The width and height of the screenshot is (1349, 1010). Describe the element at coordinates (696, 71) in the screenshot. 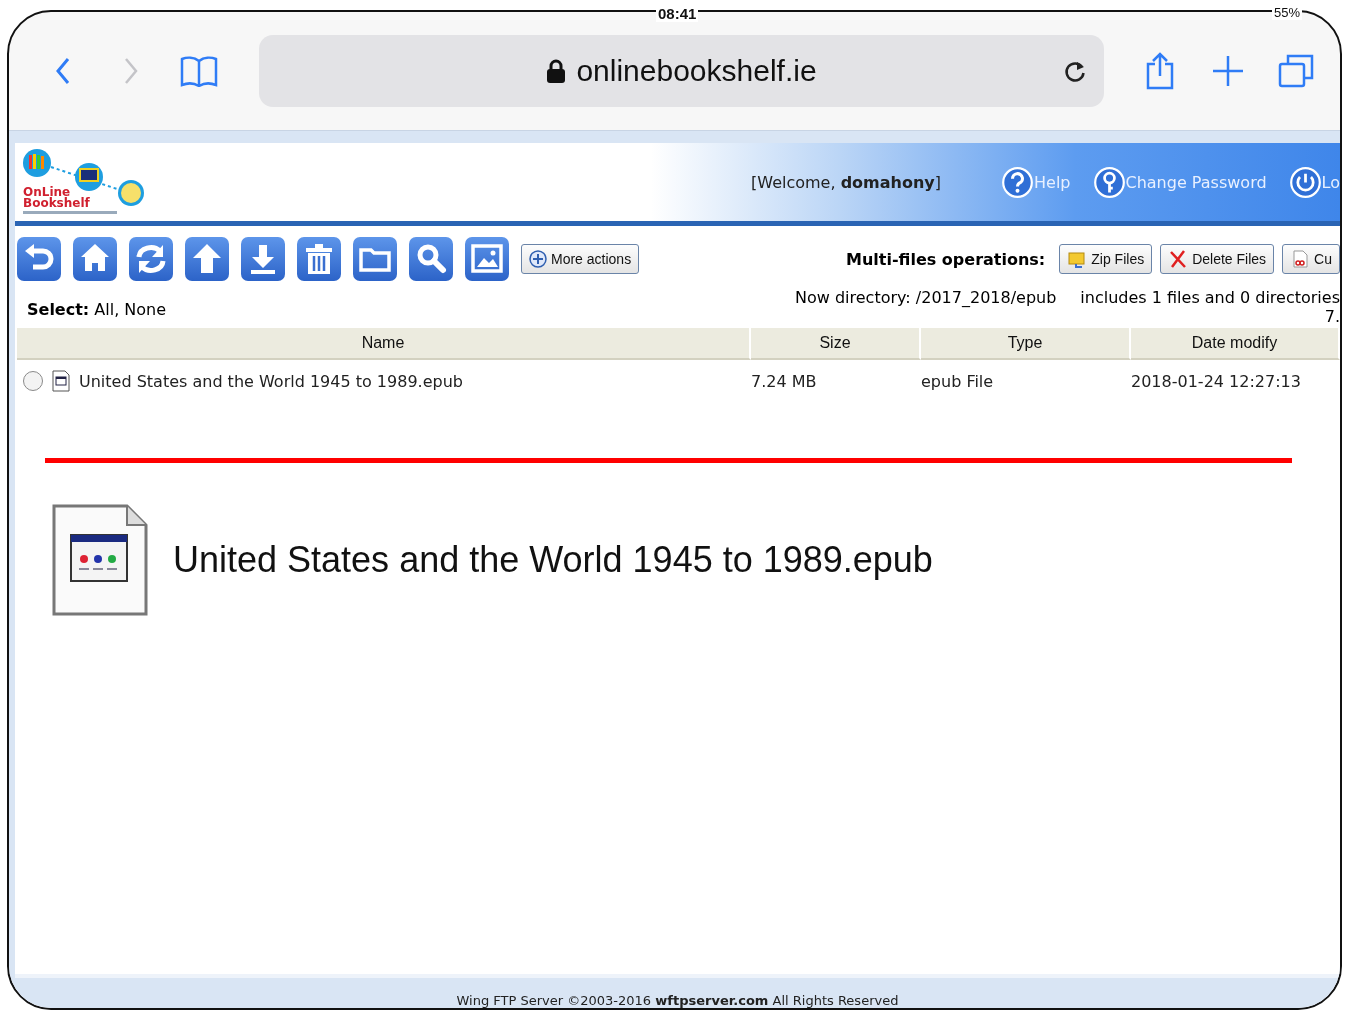

I see `url-text: onlinebookshelf.ie` at that location.